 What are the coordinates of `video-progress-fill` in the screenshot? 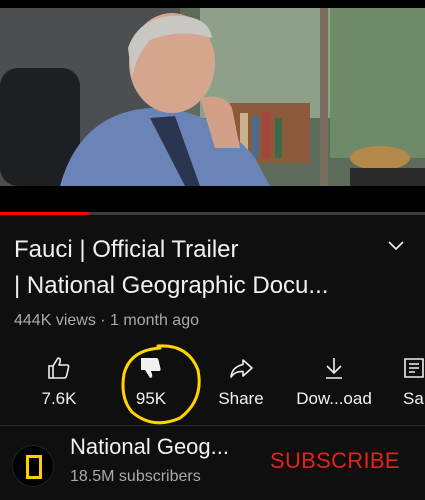 It's located at (45, 213).